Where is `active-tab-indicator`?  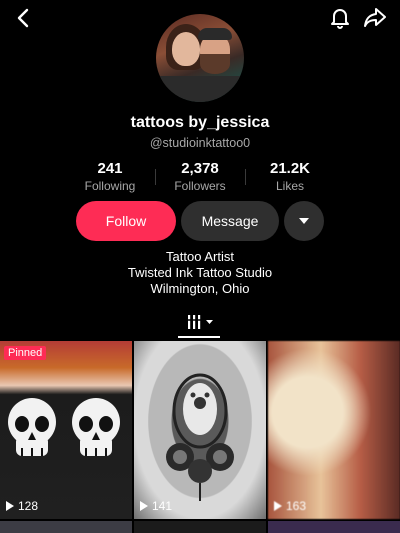 active-tab-indicator is located at coordinates (199, 337).